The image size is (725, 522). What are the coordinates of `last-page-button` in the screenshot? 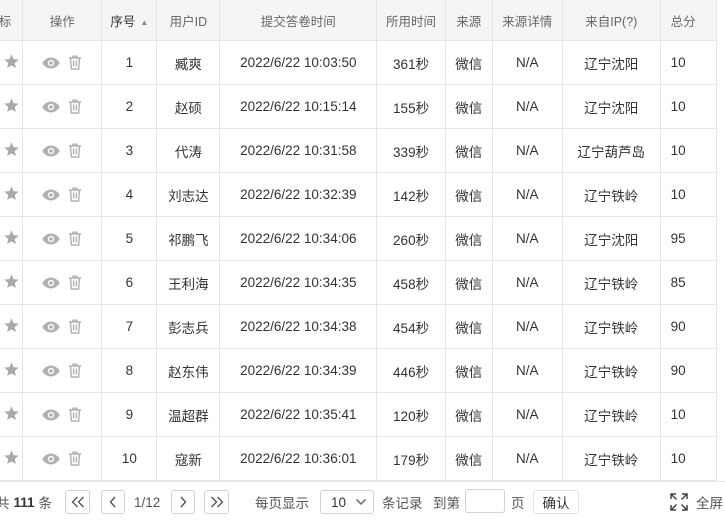 It's located at (216, 502).